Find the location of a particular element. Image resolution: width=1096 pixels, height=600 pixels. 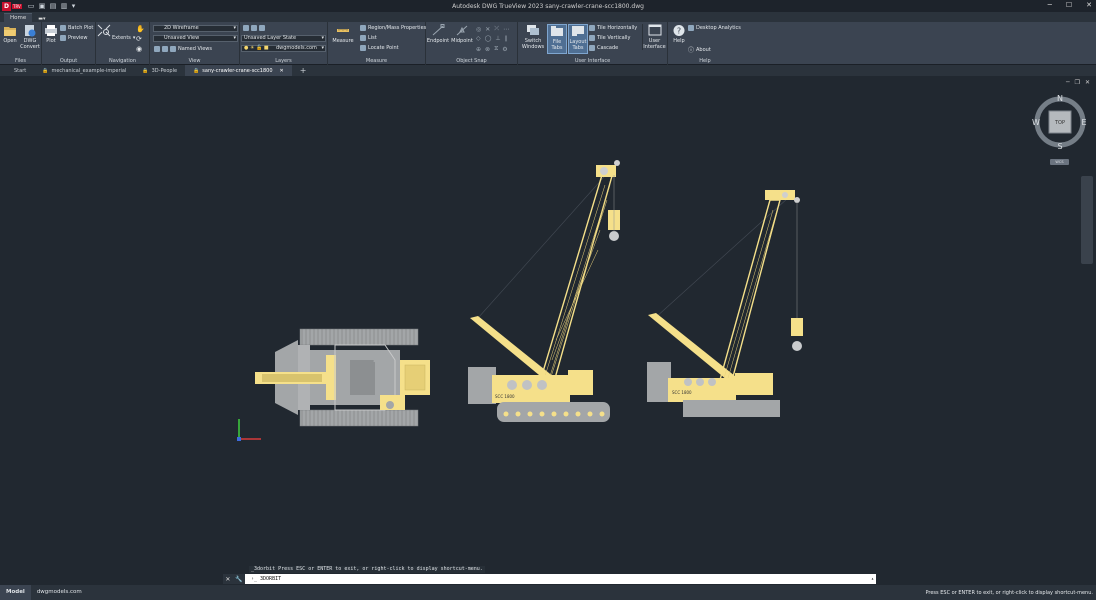

compass-west: W is located at coordinates (1036, 122).